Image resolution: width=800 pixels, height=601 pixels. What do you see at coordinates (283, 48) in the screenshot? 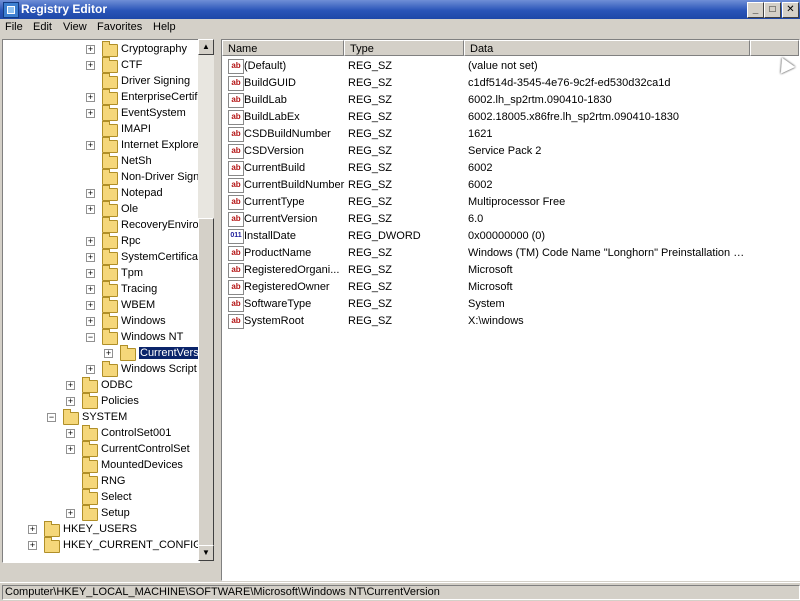
I see `column-header-name: Name` at bounding box center [283, 48].